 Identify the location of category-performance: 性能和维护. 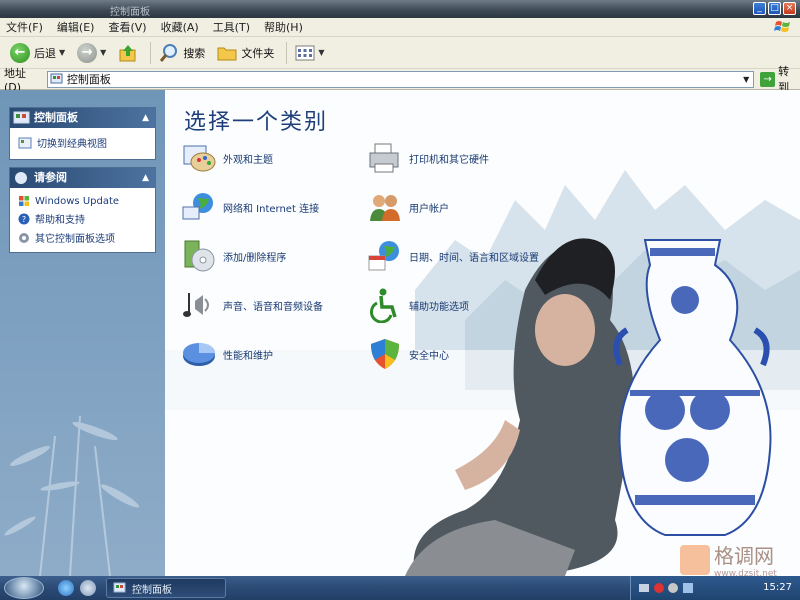
(227, 354).